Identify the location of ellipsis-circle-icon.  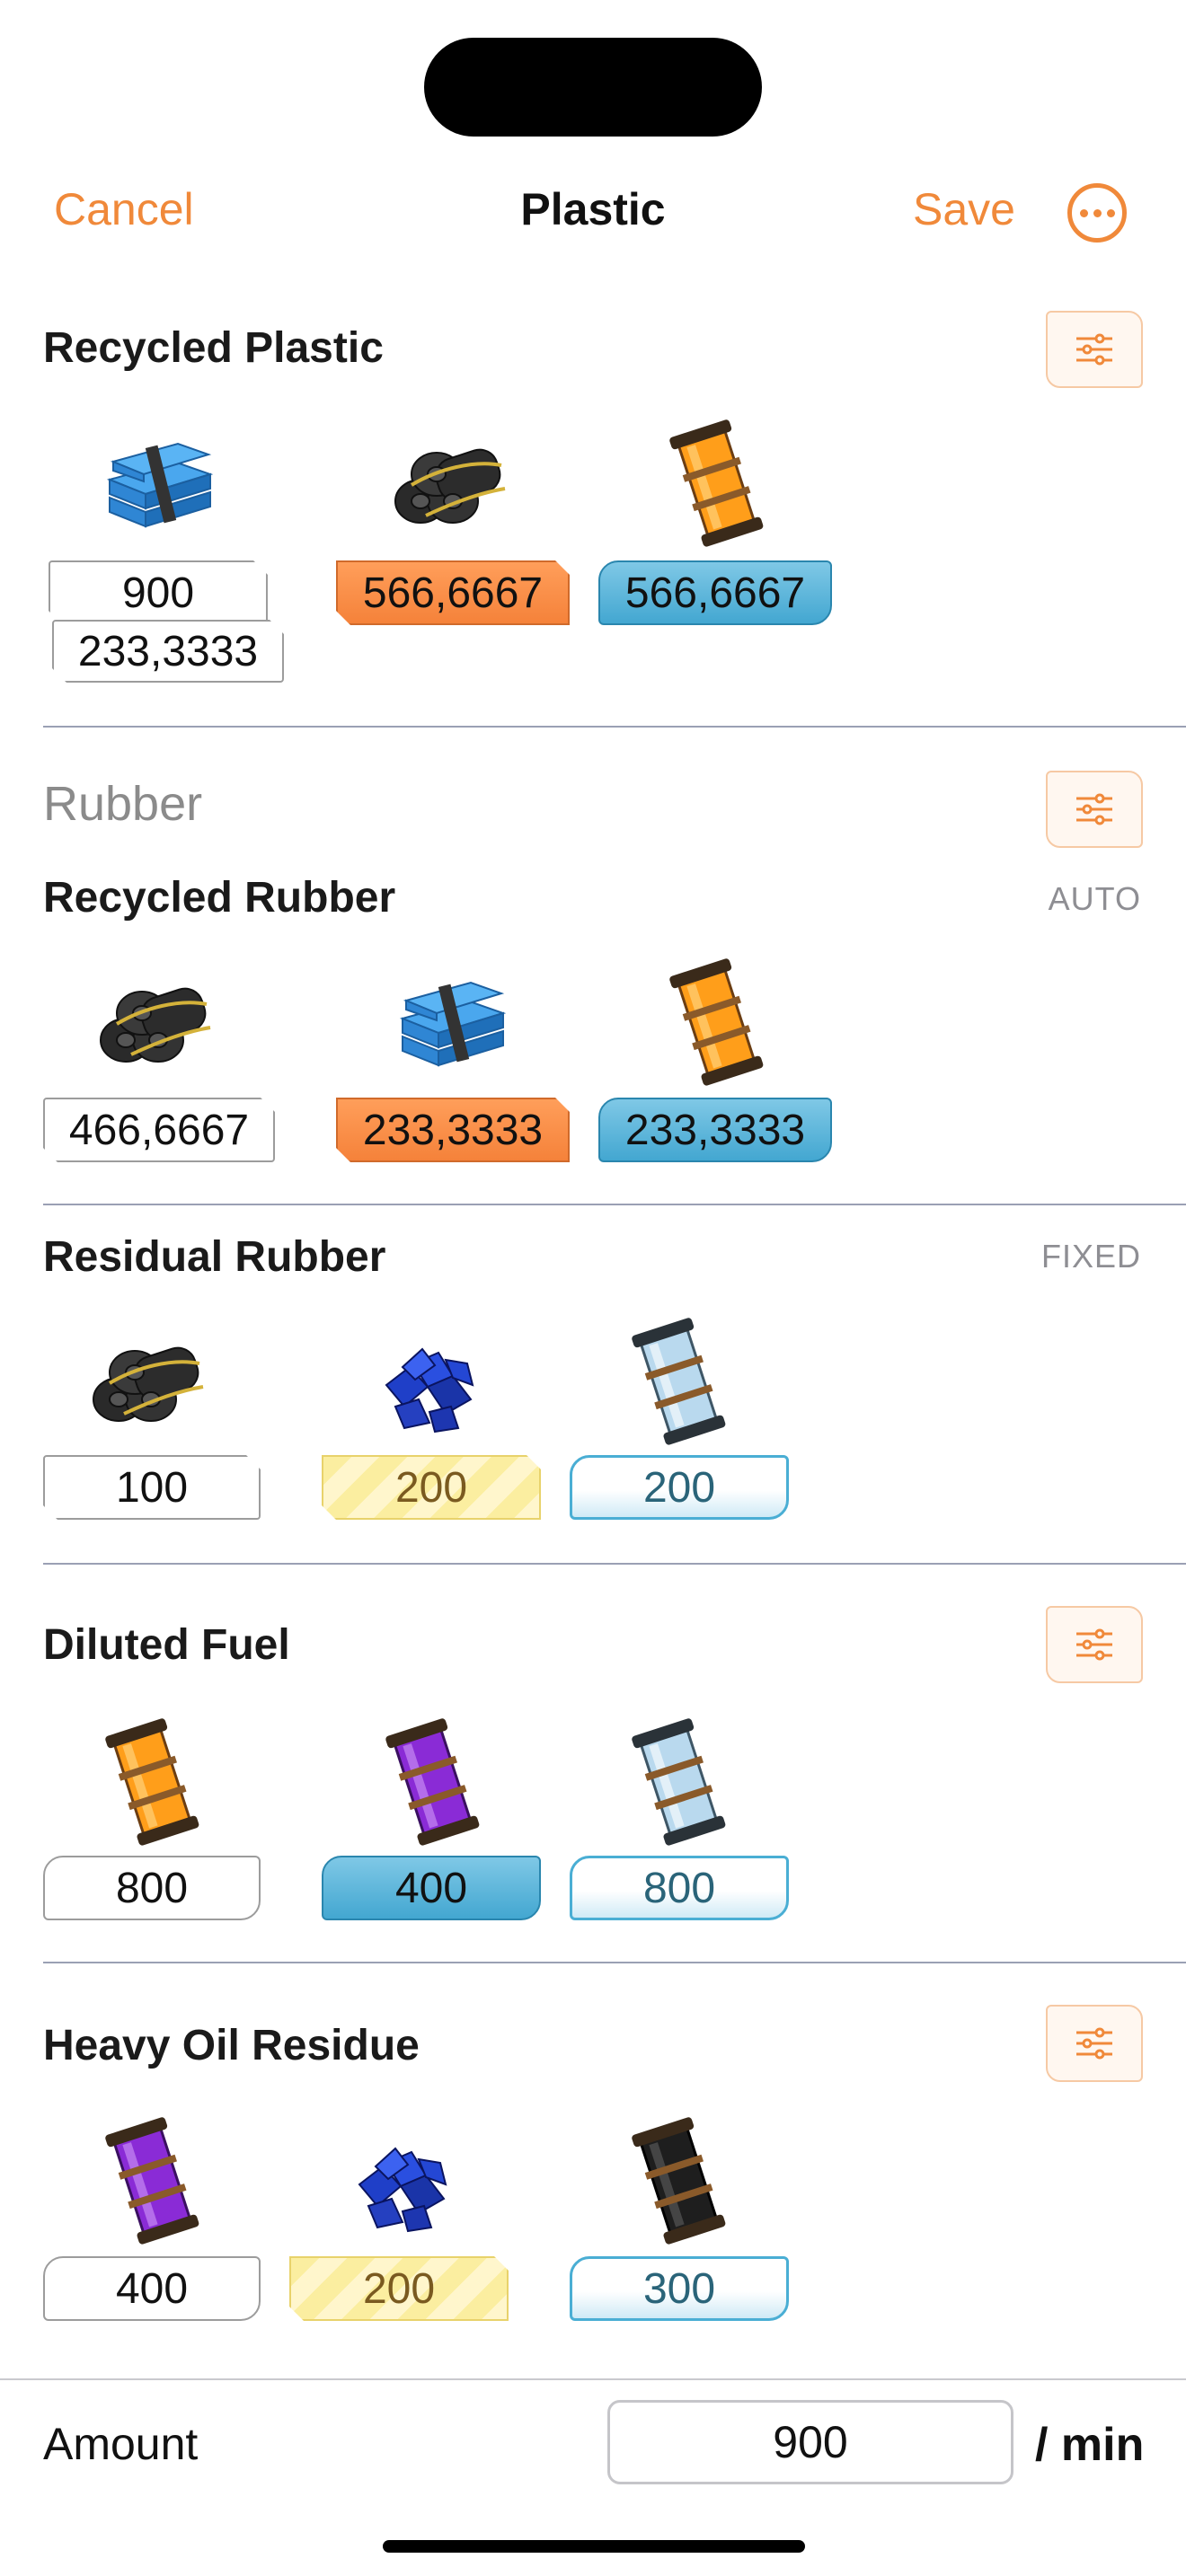
(1097, 213).